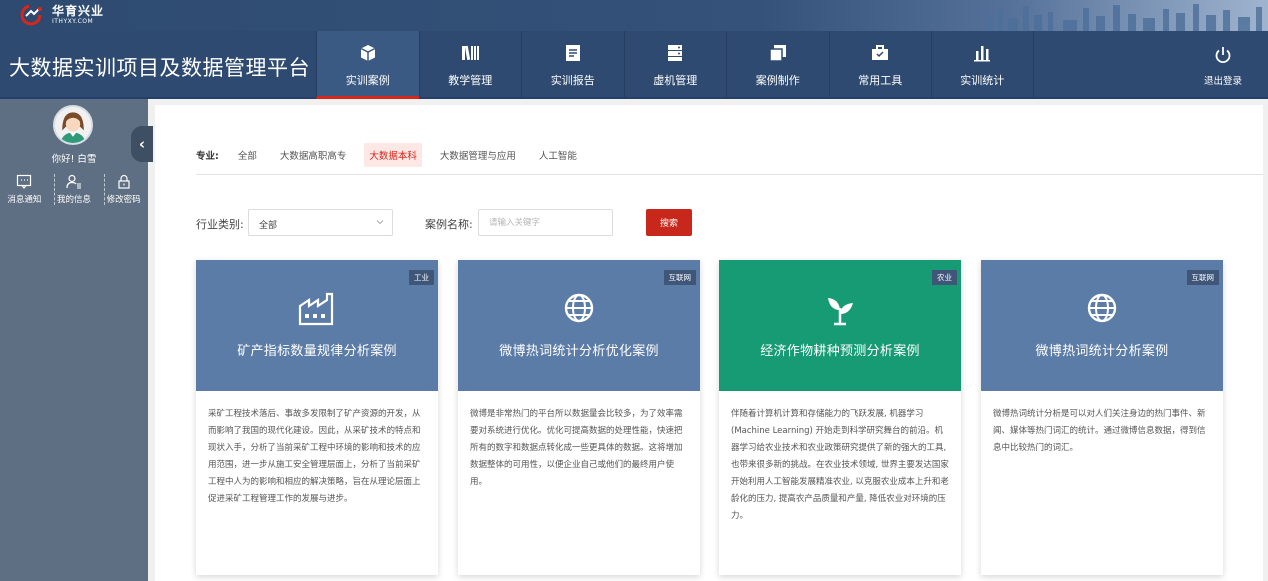 This screenshot has height=581, width=1268. I want to click on nav-label: 实训报告, so click(572, 80).